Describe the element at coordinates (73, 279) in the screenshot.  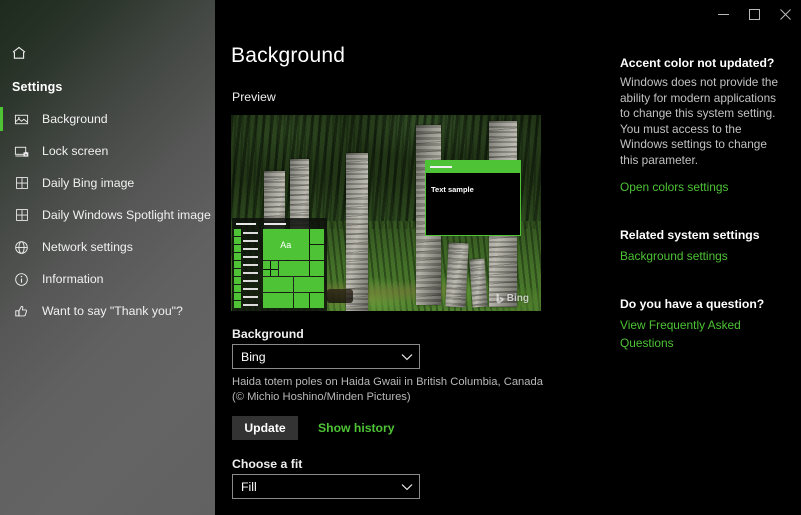
I see `sidebar-item-label: Information` at that location.